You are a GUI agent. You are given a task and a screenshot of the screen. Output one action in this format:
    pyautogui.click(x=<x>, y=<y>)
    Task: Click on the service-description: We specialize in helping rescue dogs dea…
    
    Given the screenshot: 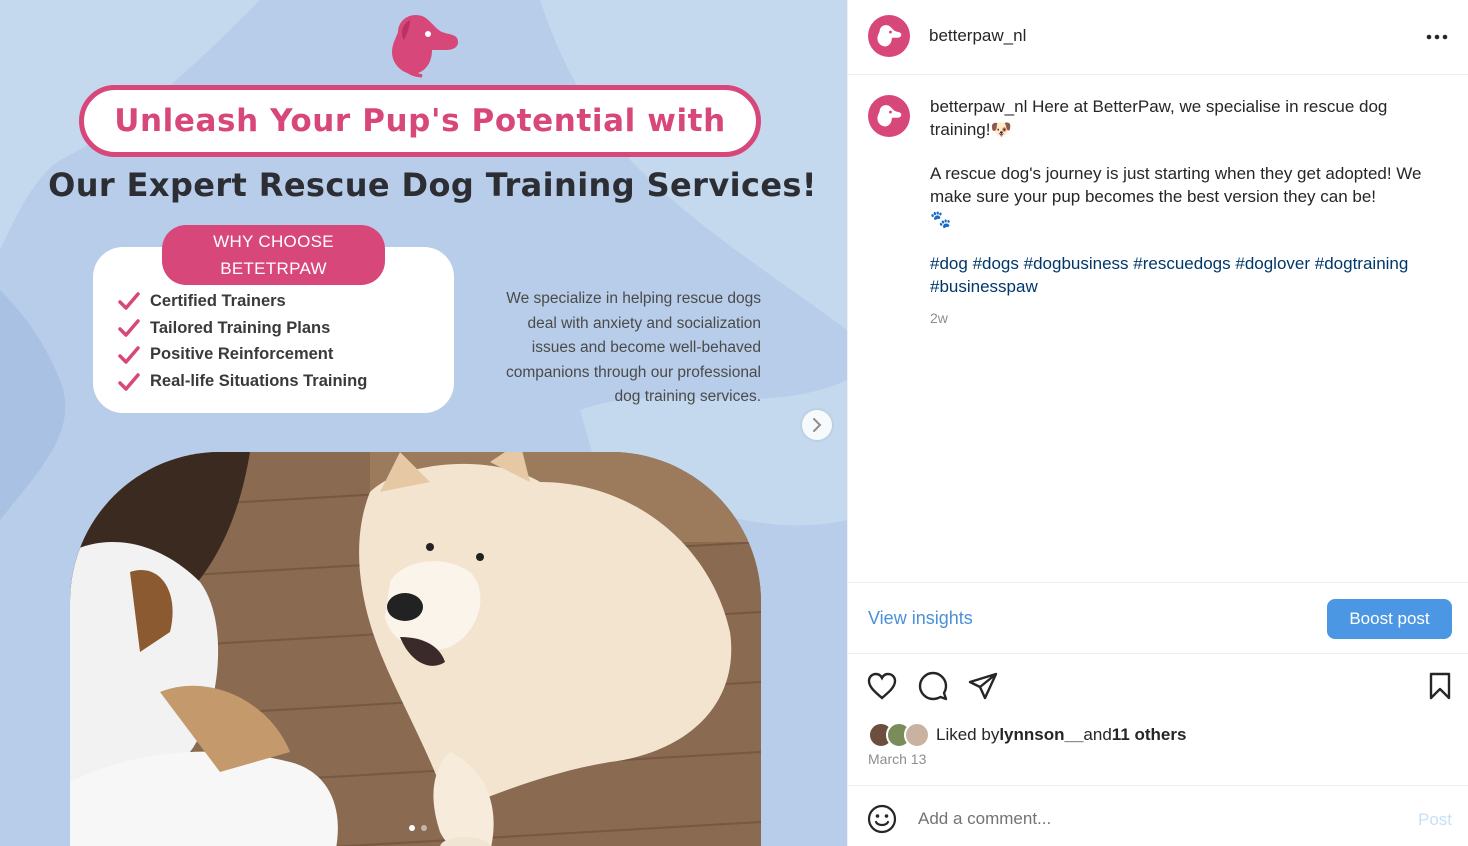 What is the action you would take?
    pyautogui.click(x=611, y=348)
    